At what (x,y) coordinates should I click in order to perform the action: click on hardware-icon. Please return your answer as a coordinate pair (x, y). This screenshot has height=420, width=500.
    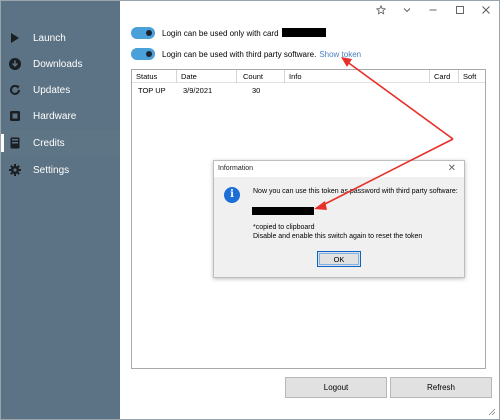
    Looking at the image, I should click on (15, 116).